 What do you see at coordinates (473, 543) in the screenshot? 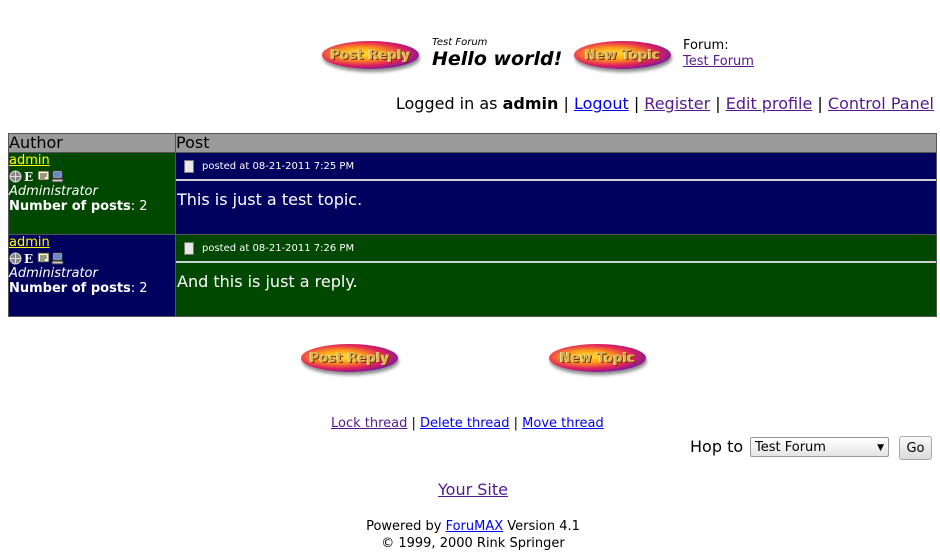
I see `copyright: © 1999, 2000 Rink Springer` at bounding box center [473, 543].